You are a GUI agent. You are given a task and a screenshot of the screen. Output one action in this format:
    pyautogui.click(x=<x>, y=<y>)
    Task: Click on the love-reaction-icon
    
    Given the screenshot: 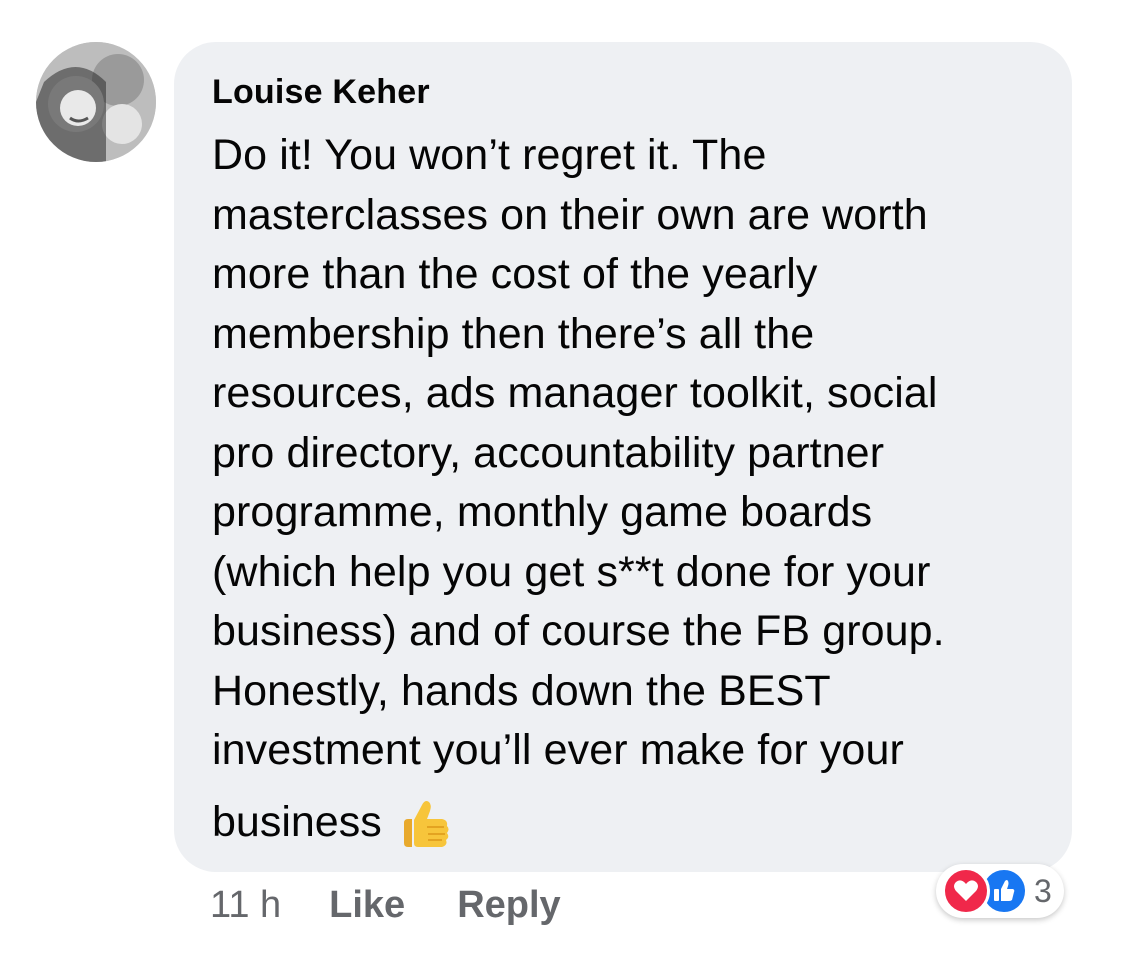 What is the action you would take?
    pyautogui.click(x=966, y=891)
    